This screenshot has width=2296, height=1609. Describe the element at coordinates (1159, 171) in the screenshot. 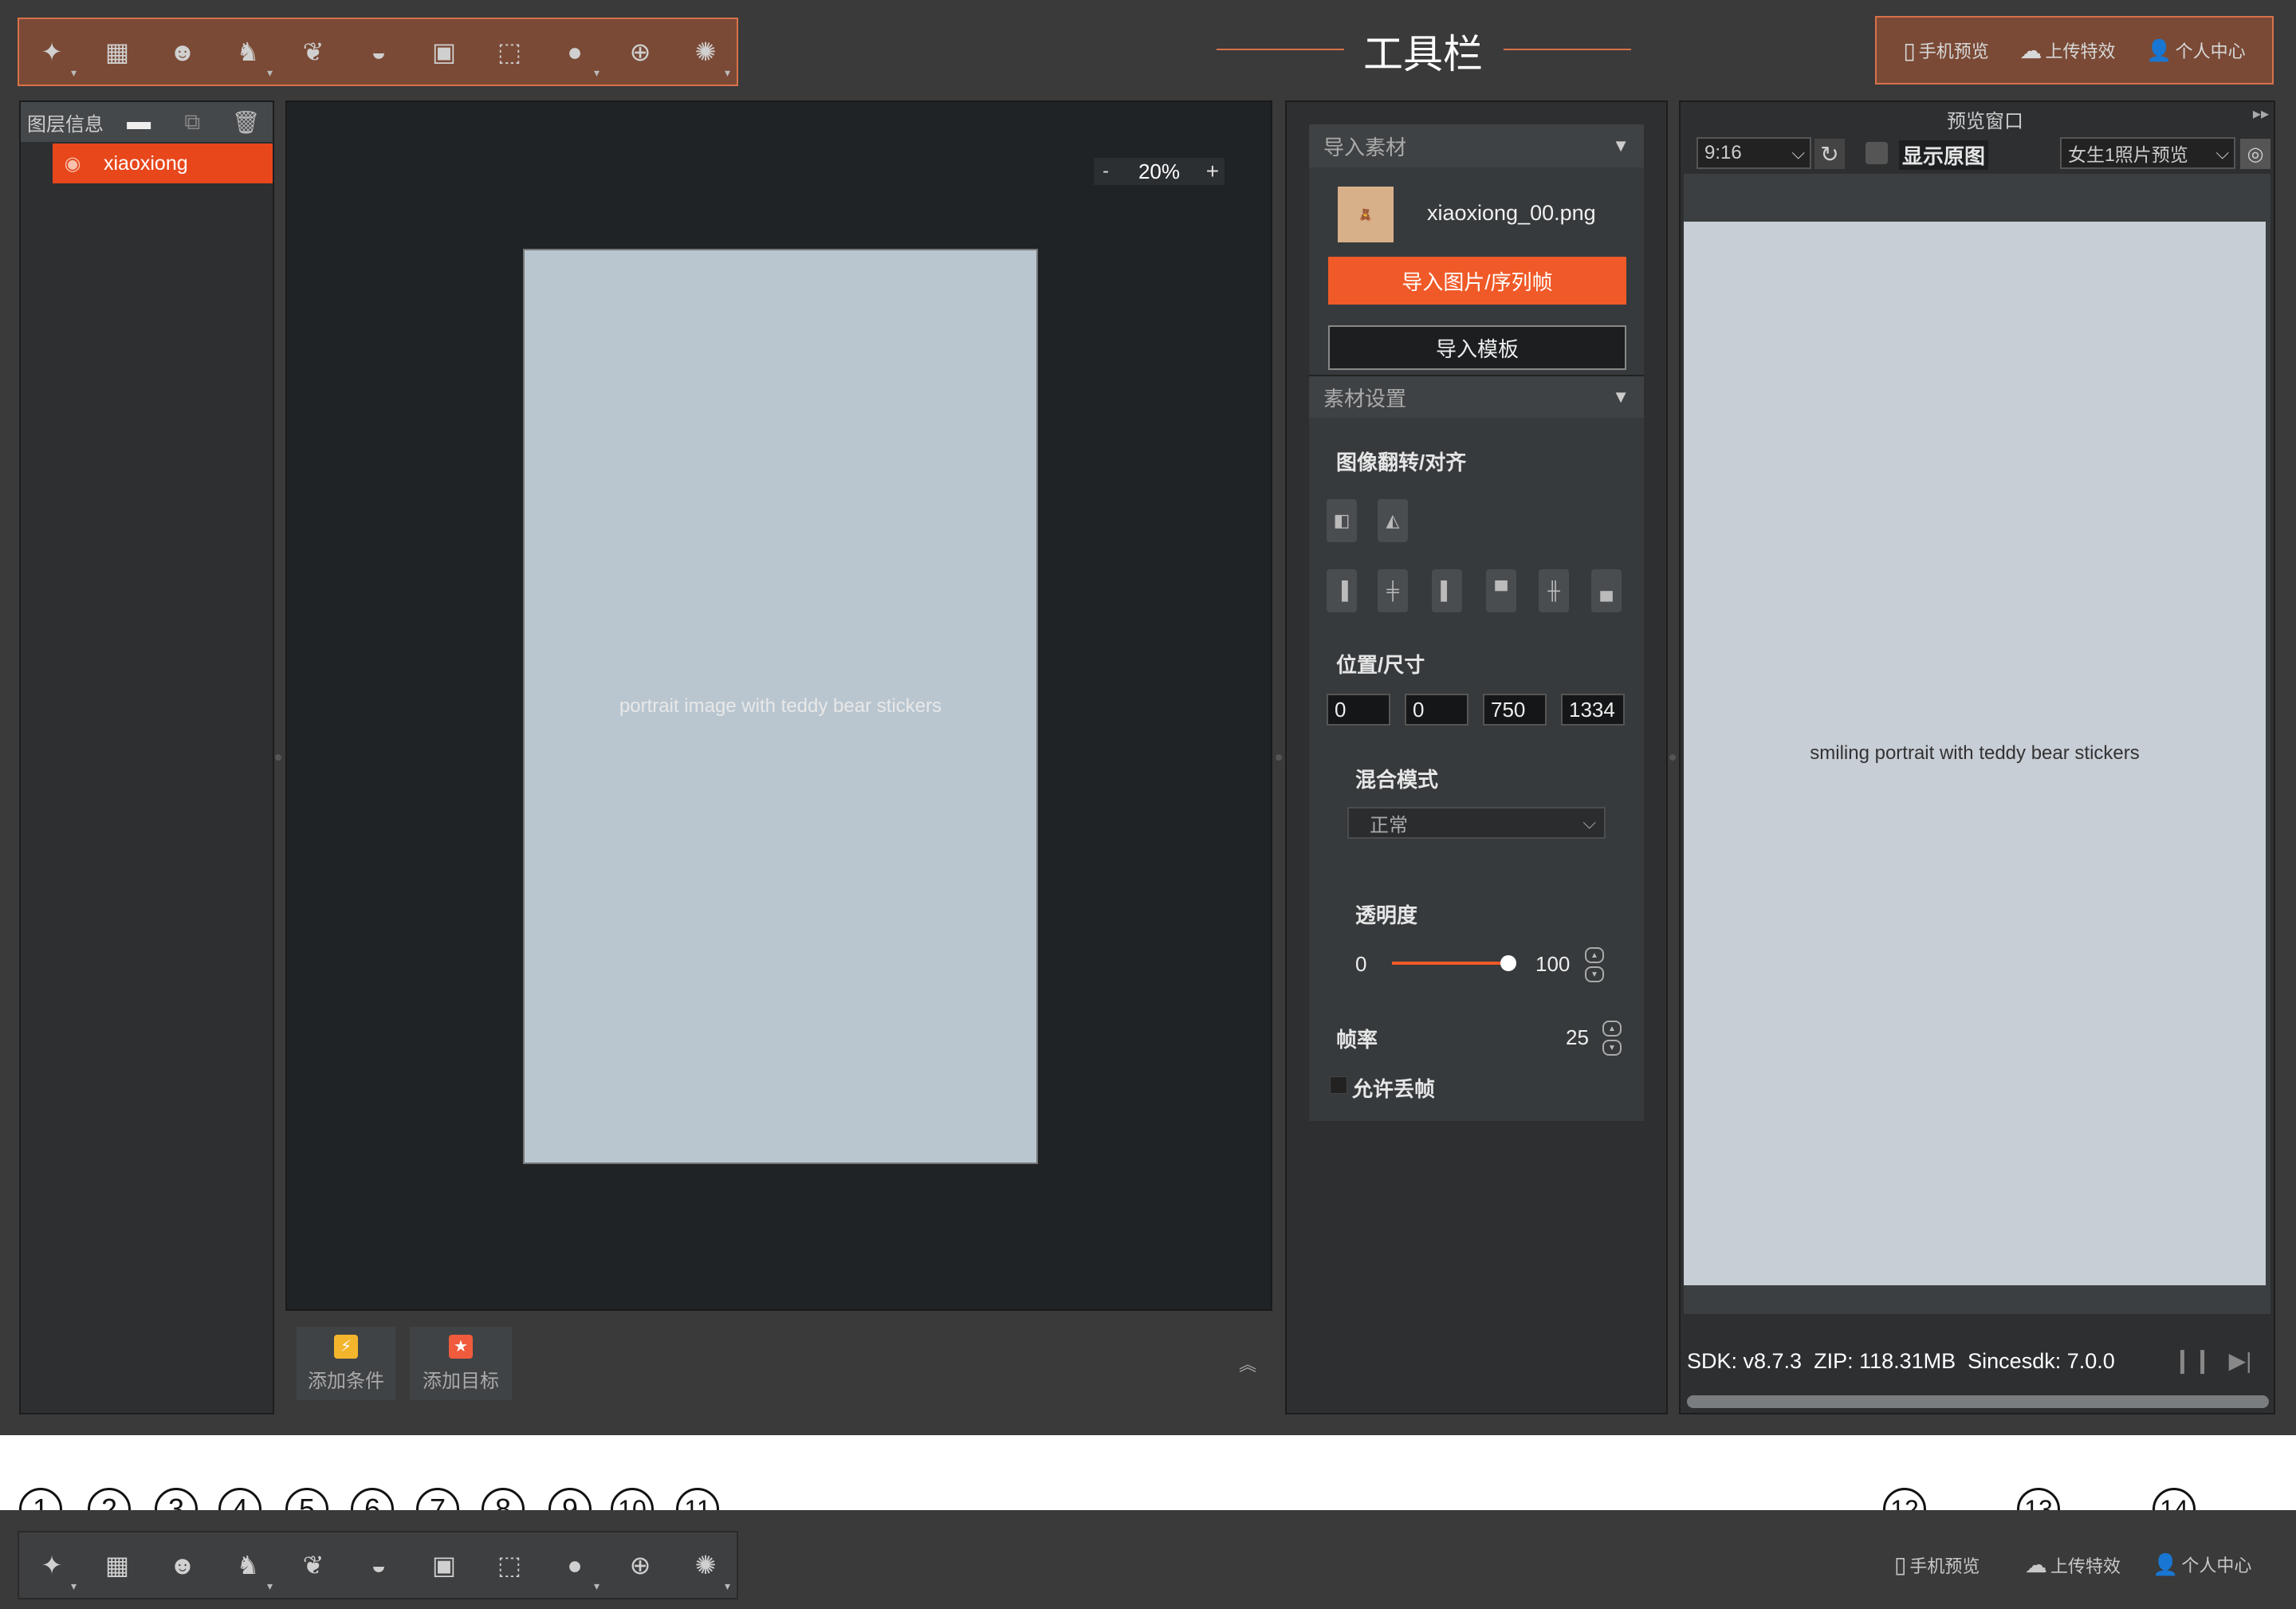

I see `zoom-level: 20%` at that location.